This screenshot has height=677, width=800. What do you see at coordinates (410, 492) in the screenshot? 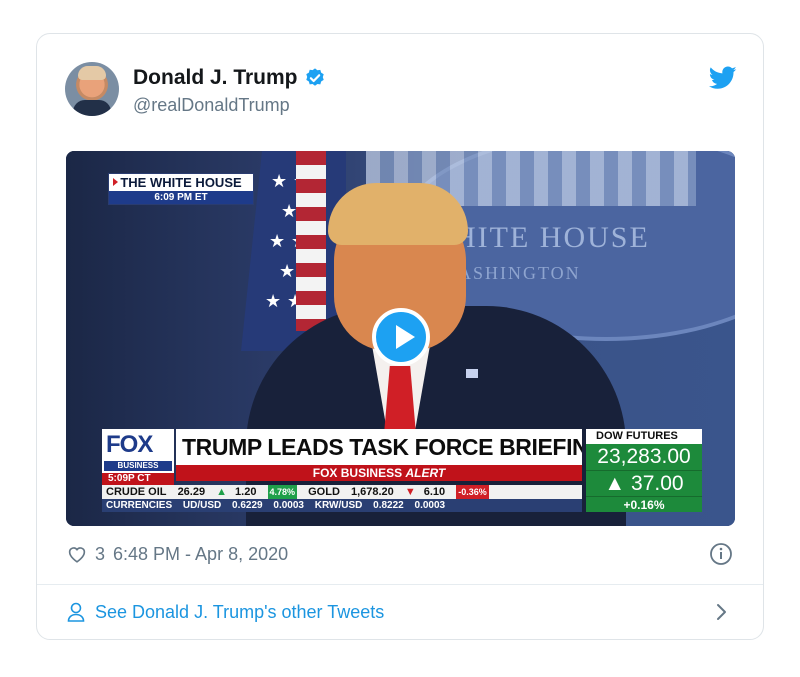
I see `down-arrow-icon: ▼` at bounding box center [410, 492].